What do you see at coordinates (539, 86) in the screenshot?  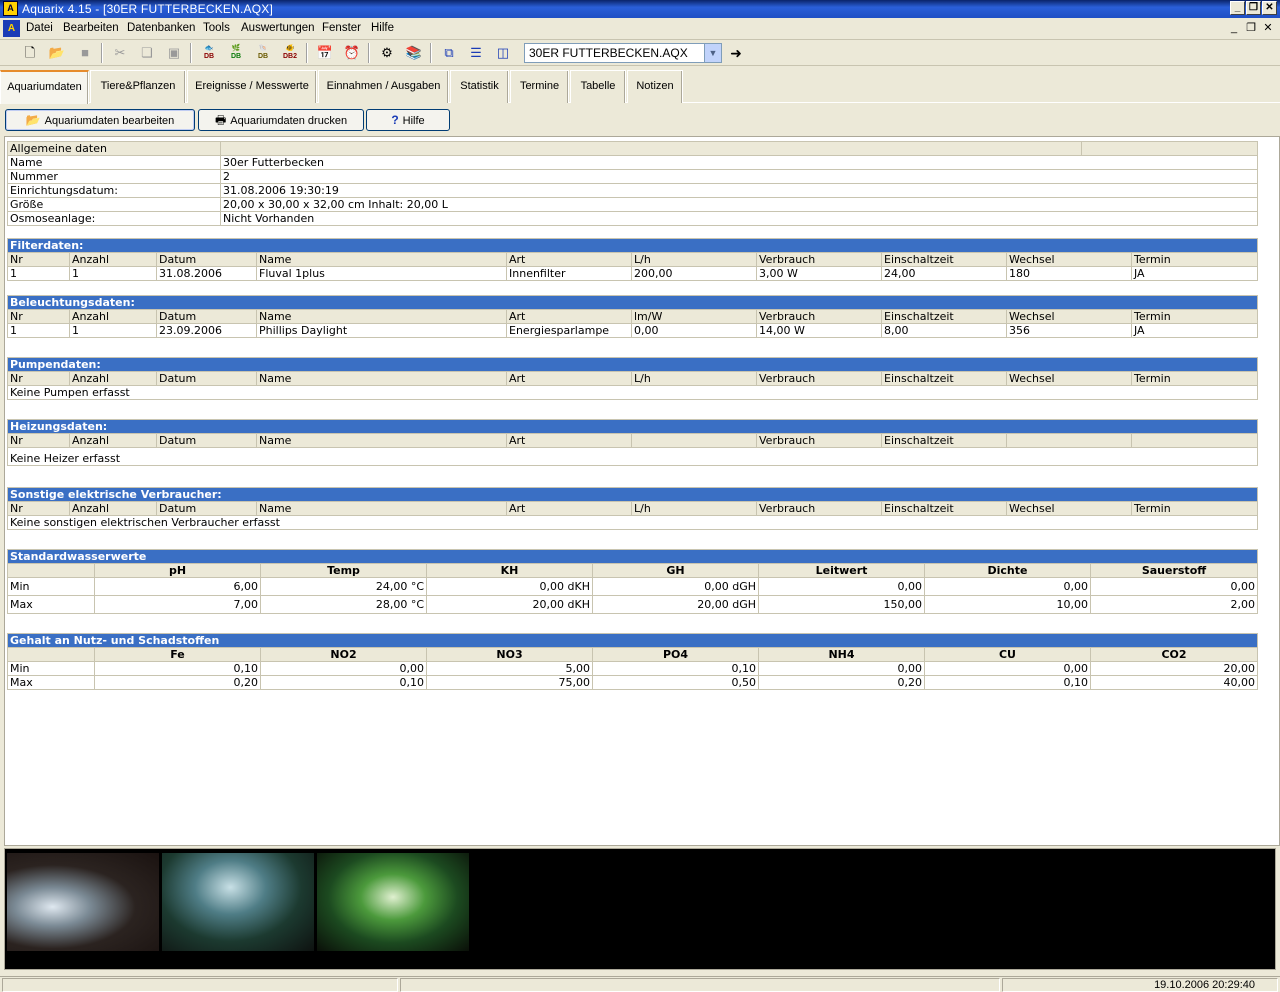 I see `tab-termine: Termine` at bounding box center [539, 86].